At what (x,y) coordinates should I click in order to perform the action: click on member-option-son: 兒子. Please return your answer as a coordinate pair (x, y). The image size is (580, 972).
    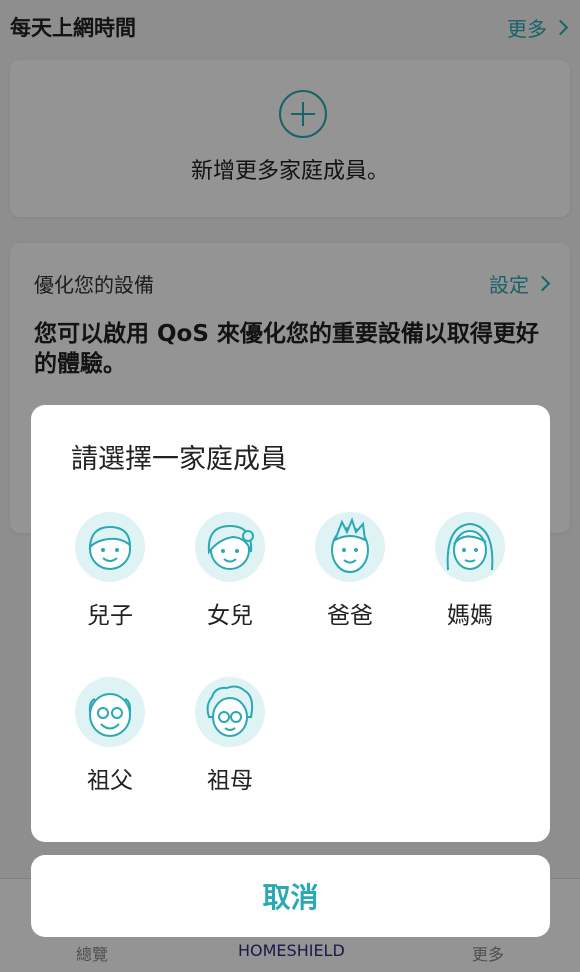
    Looking at the image, I should click on (110, 571).